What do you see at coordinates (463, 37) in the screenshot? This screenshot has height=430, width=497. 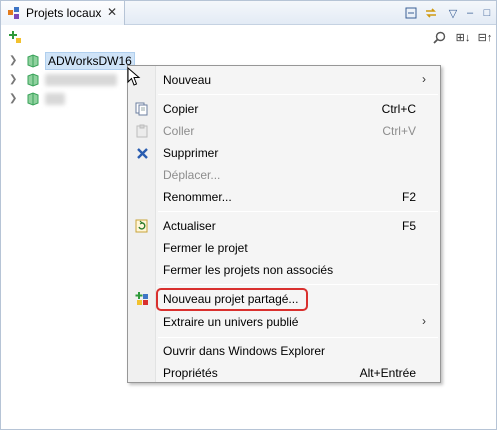 I see `expand-all-icon: ⊞↓` at bounding box center [463, 37].